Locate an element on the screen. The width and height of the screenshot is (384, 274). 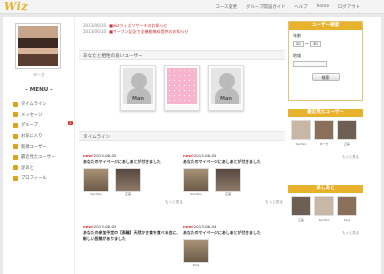
menu-item-favorites: お気に入り is located at coordinates (43, 136).